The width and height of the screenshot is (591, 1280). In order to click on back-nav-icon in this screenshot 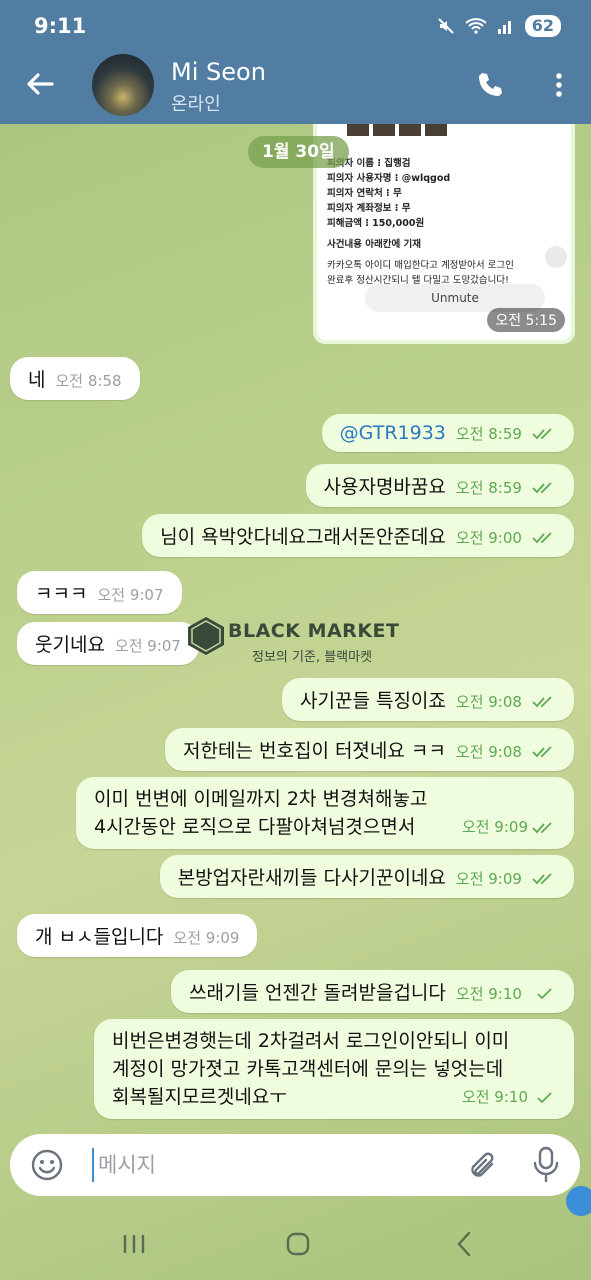, I will do `click(464, 1244)`.